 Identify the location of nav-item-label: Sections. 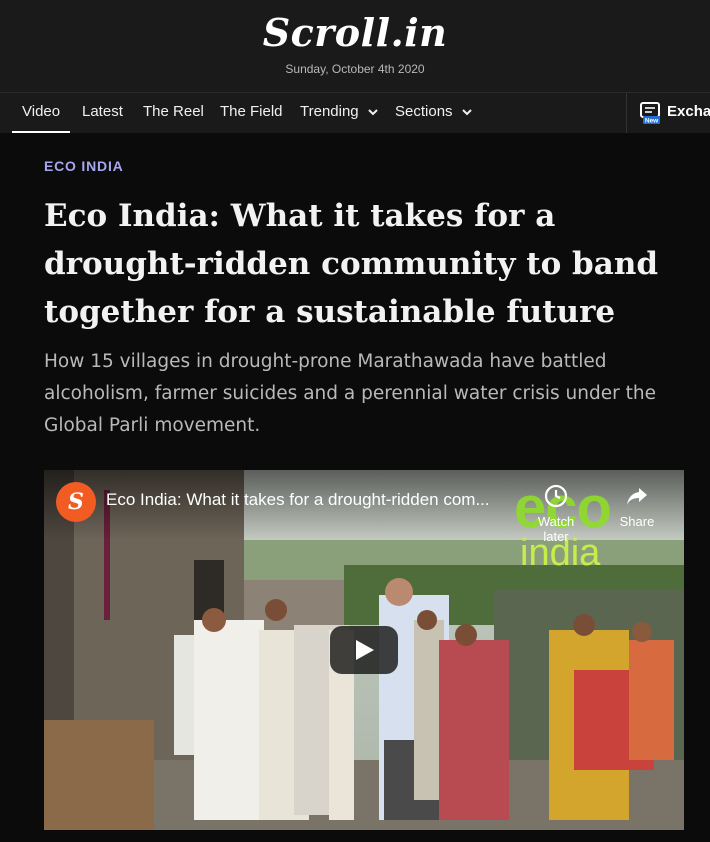
(424, 111).